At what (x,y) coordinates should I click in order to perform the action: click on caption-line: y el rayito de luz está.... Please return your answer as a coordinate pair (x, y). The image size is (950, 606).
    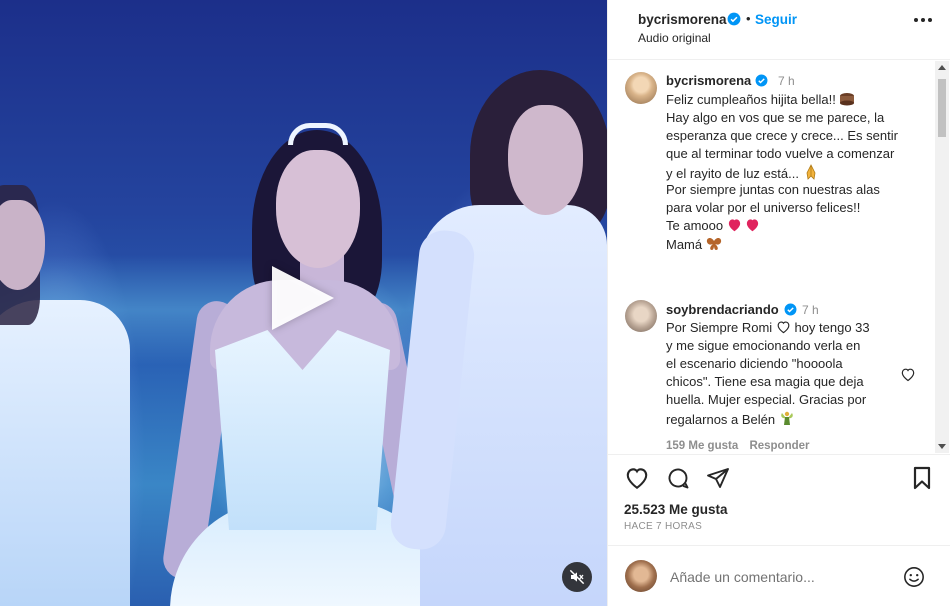
    Looking at the image, I should click on (742, 172).